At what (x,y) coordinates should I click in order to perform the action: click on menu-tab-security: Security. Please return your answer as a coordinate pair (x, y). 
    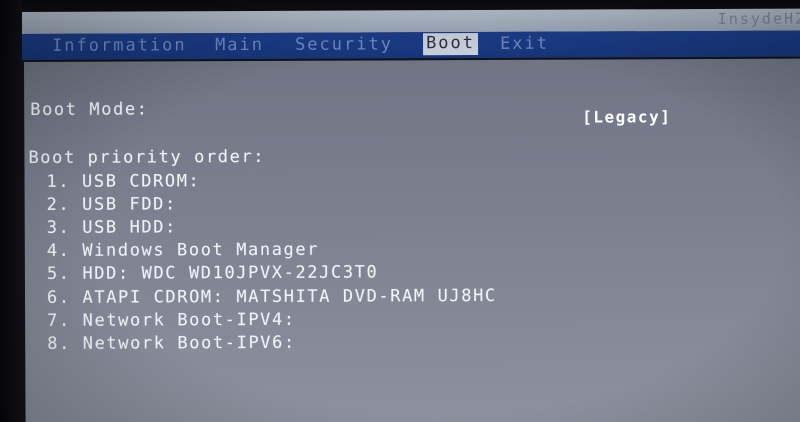
    Looking at the image, I should click on (344, 44).